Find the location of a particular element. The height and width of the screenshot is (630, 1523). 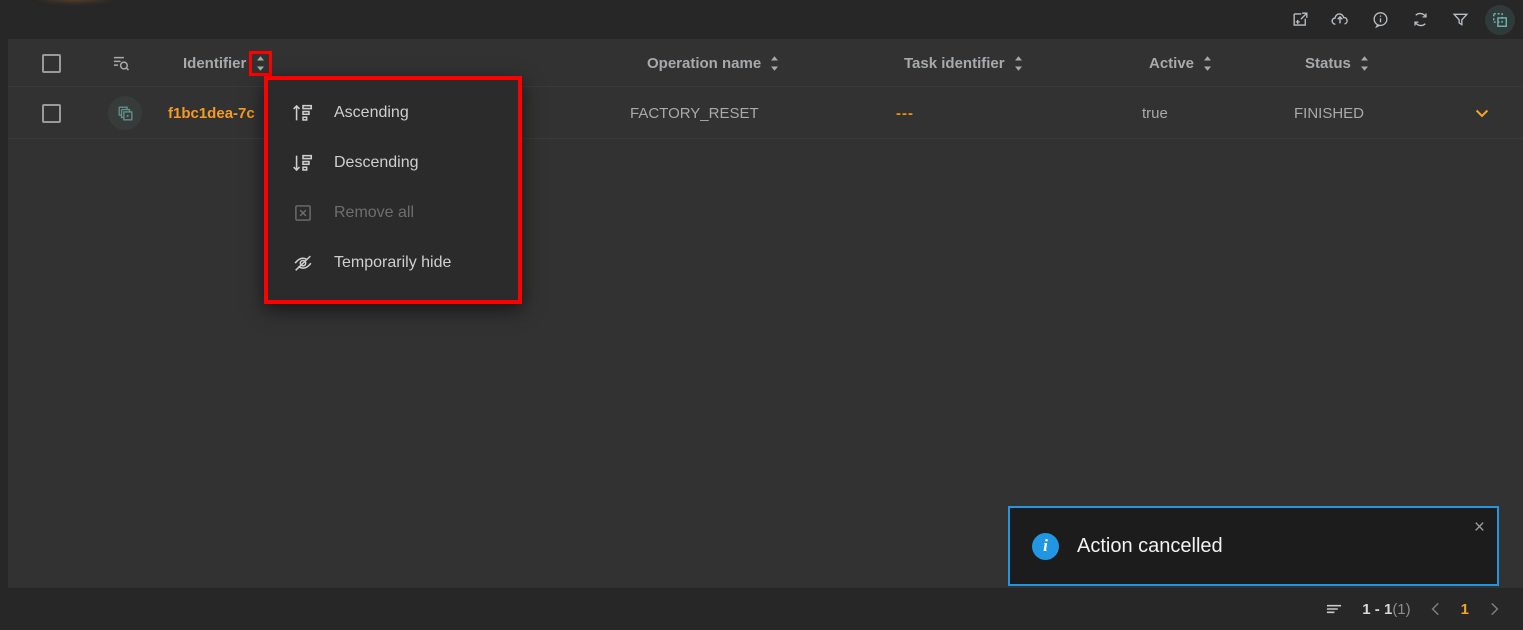

column-header-identifier: Identifier is located at coordinates (228, 63).